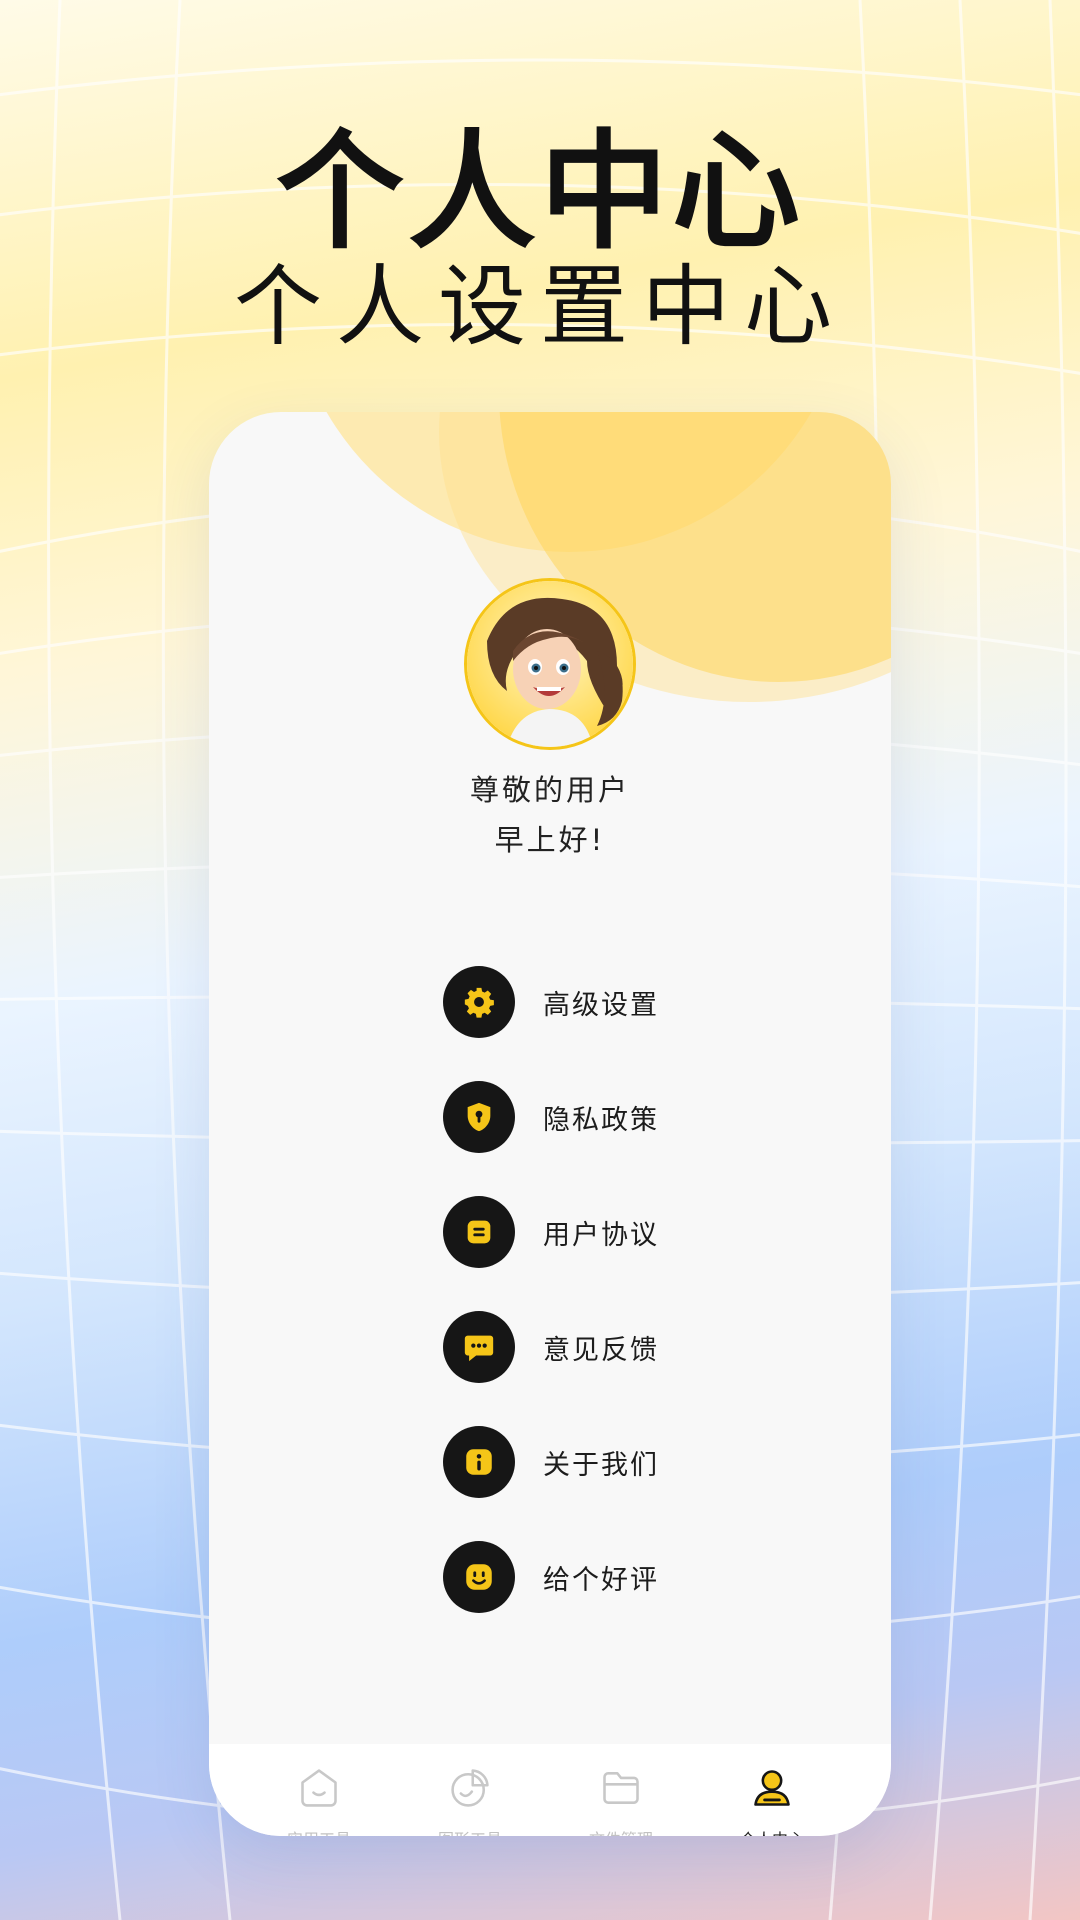 The height and width of the screenshot is (1920, 1080). I want to click on bottom-tab-bar: 实用工具 图形工具 文件管理 个人中心, so click(550, 1790).